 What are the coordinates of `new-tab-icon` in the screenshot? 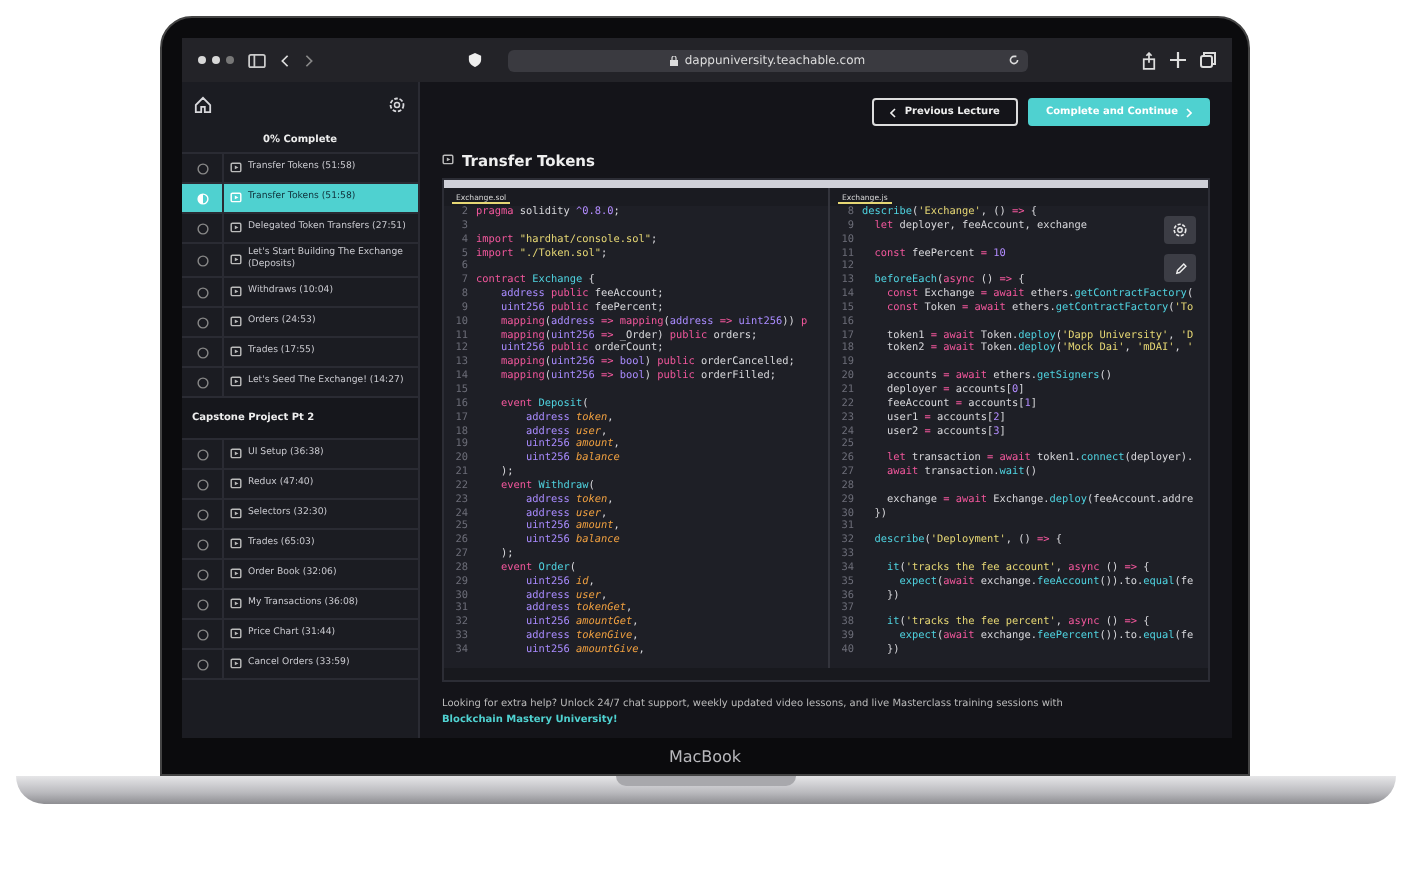 It's located at (1178, 60).